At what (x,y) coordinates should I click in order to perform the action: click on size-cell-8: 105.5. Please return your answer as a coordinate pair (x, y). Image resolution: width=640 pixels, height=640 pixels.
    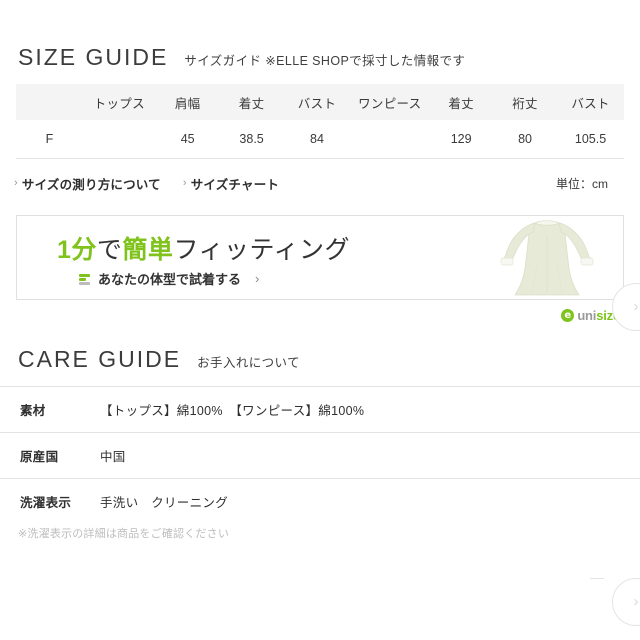
    Looking at the image, I should click on (590, 139).